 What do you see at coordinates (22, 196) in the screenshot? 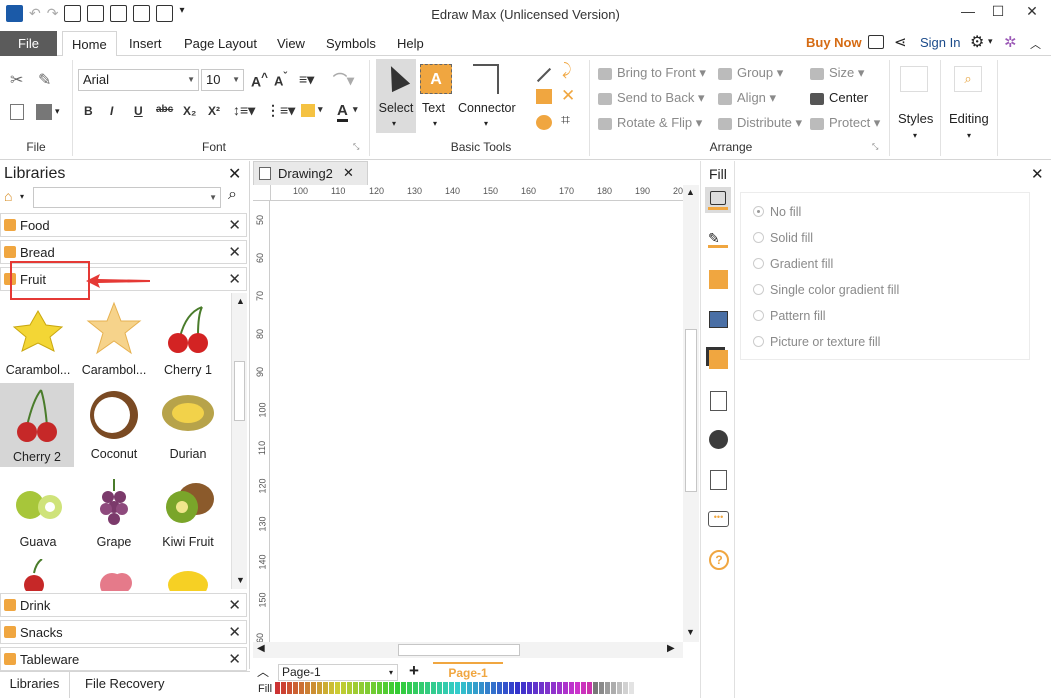
I see `home-dropdown-icon: ▾` at bounding box center [22, 196].